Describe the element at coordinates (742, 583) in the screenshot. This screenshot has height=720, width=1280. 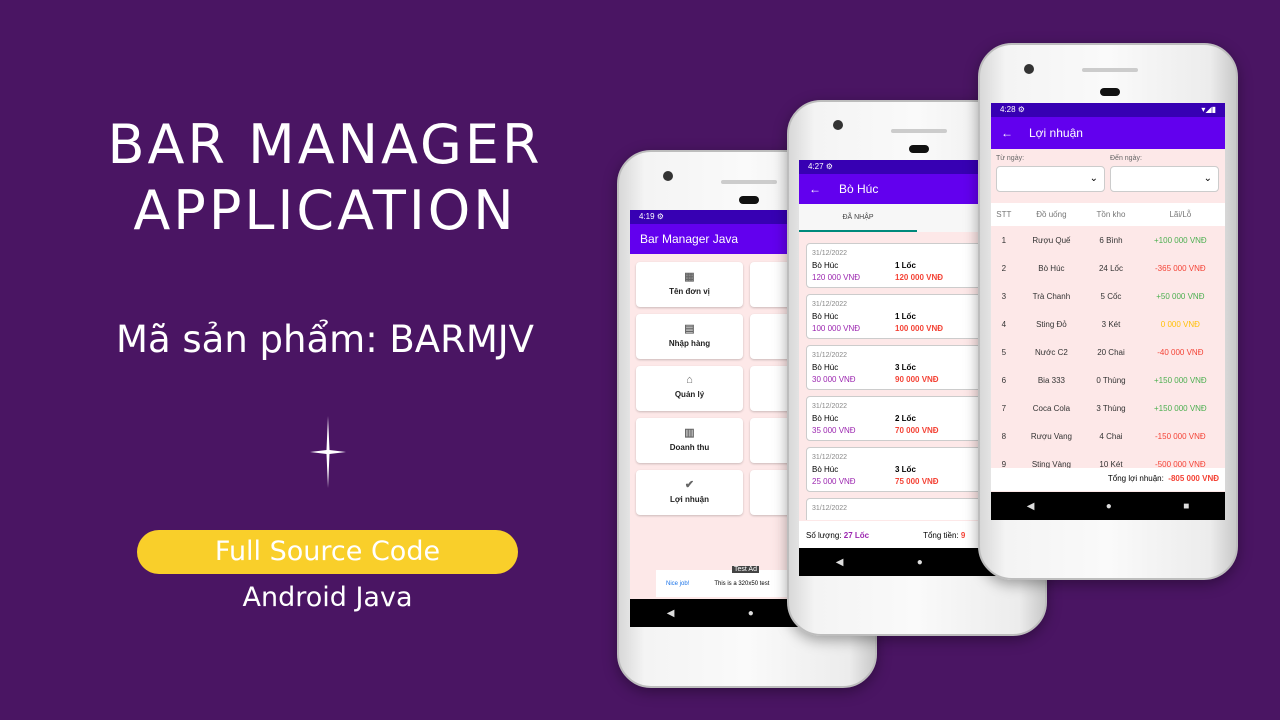
I see `ad-text: This is a 320x50 test` at that location.